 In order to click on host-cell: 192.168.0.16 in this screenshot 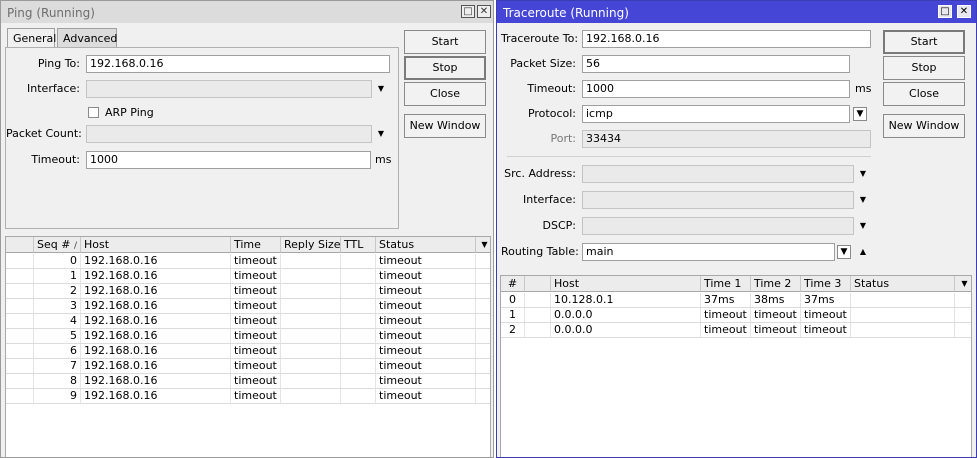, I will do `click(156, 336)`.